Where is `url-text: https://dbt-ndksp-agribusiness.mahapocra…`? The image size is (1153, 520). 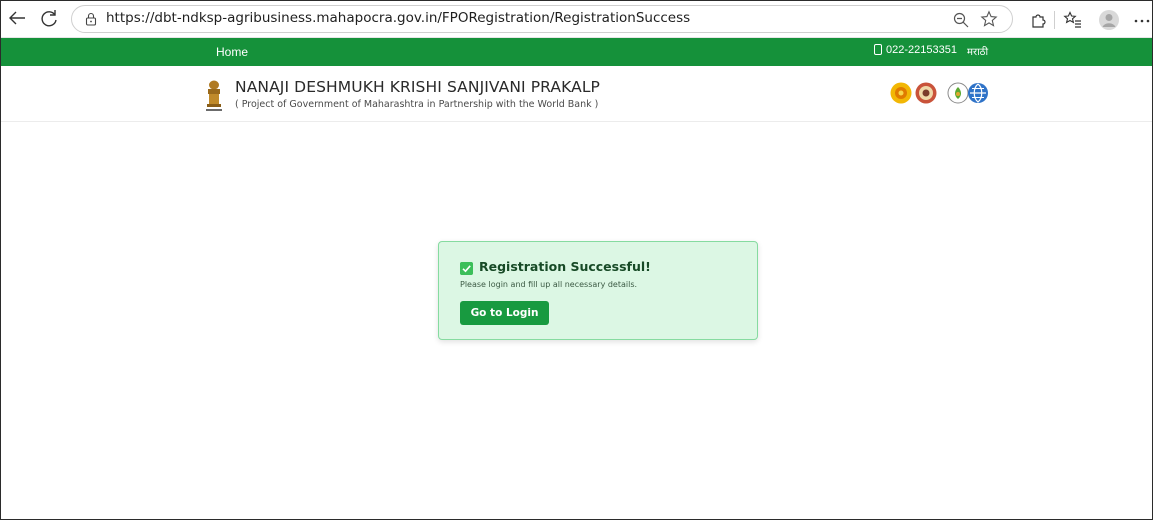 url-text: https://dbt-ndksp-agribusiness.mahapocra… is located at coordinates (398, 18).